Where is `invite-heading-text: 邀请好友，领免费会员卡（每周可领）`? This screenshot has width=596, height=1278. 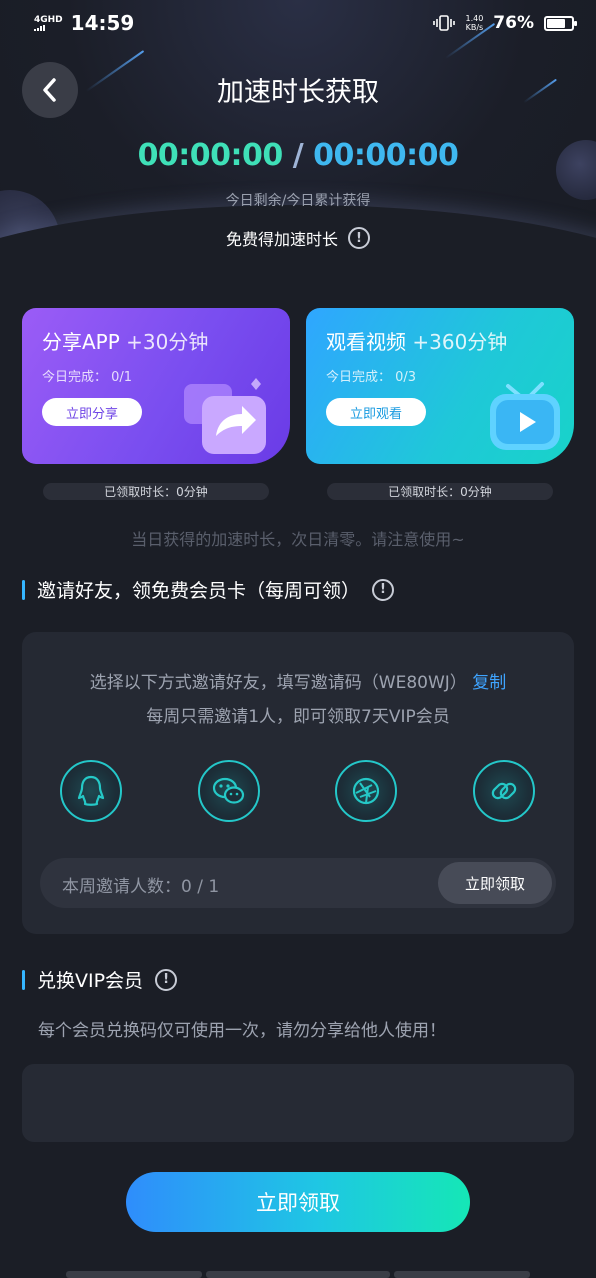 invite-heading-text: 邀请好友，领免费会员卡（每周可领） is located at coordinates (199, 591).